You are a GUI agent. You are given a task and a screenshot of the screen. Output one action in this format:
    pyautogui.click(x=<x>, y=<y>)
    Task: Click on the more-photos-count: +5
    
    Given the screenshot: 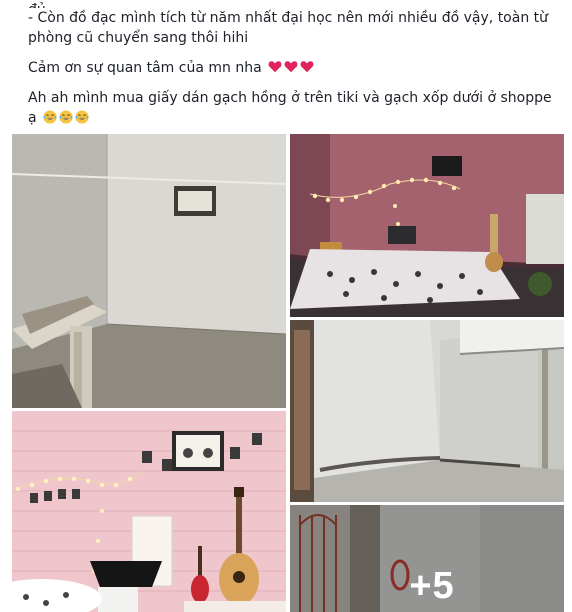 What is the action you would take?
    pyautogui.click(x=432, y=586)
    